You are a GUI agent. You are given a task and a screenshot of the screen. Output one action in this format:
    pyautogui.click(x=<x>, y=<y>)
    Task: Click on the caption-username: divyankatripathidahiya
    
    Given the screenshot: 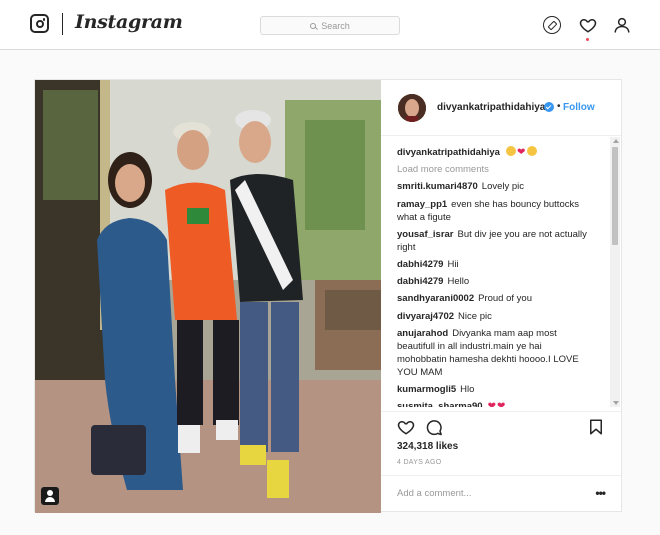 What is the action you would take?
    pyautogui.click(x=448, y=152)
    